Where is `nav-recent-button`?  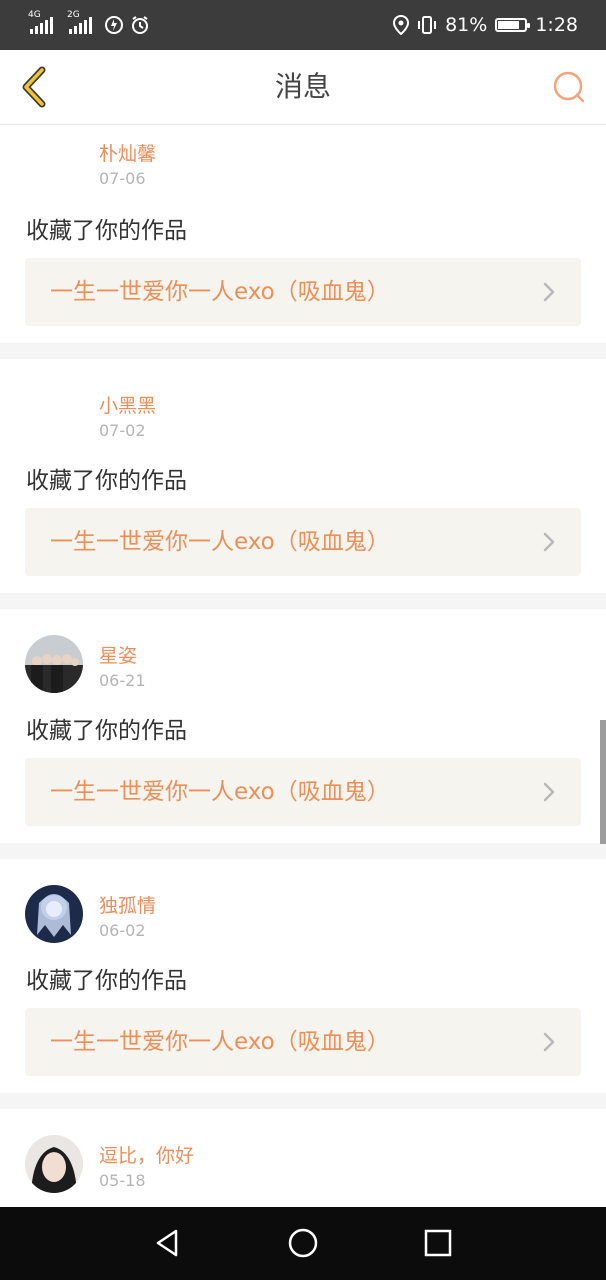 nav-recent-button is located at coordinates (438, 1243).